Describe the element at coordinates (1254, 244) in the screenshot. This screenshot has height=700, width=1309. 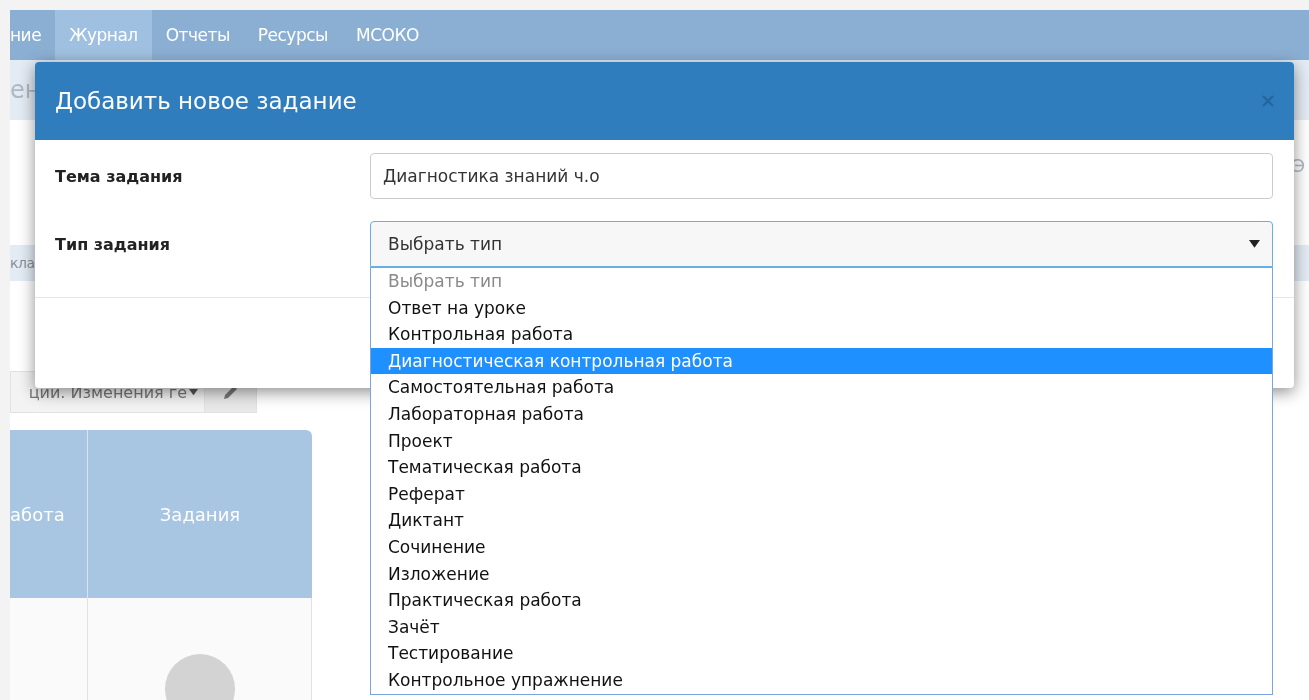
I see `caret-icon` at that location.